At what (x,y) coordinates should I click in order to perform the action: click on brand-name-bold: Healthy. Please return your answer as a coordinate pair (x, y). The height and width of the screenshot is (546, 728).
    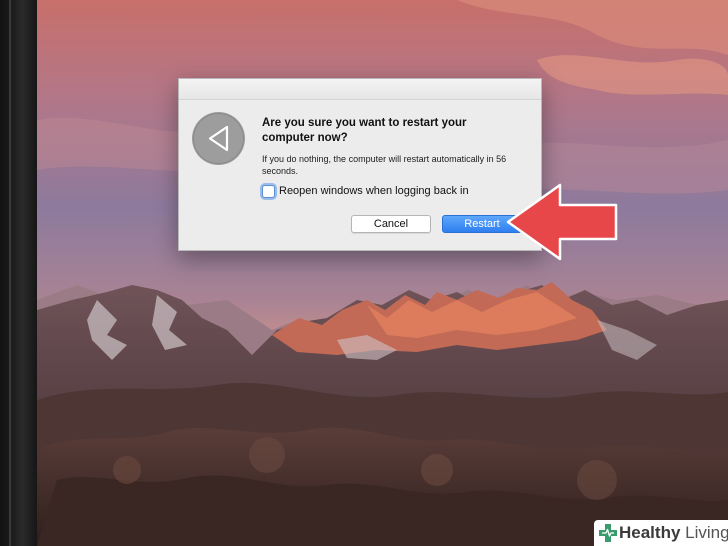
    Looking at the image, I should click on (650, 532).